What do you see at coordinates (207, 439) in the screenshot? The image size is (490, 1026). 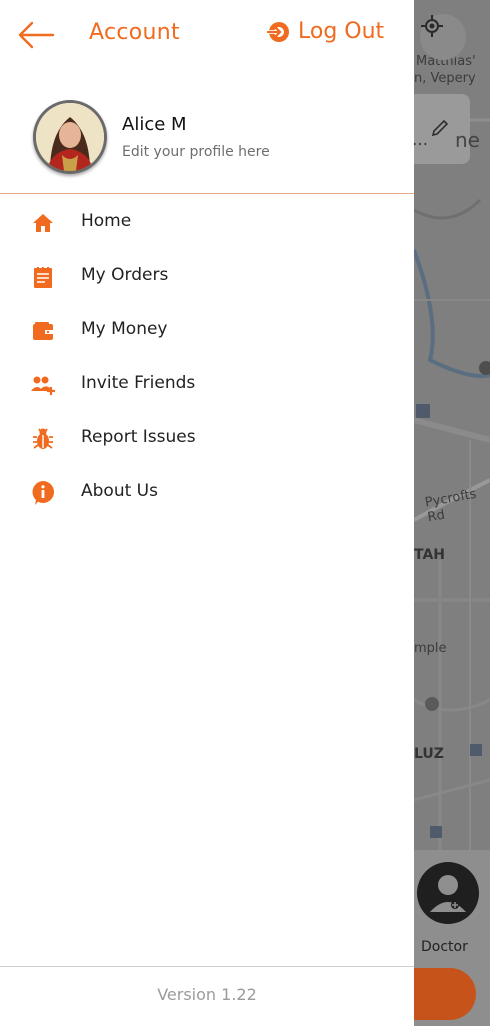 I see `menu-item-report-issues: Report Issues` at bounding box center [207, 439].